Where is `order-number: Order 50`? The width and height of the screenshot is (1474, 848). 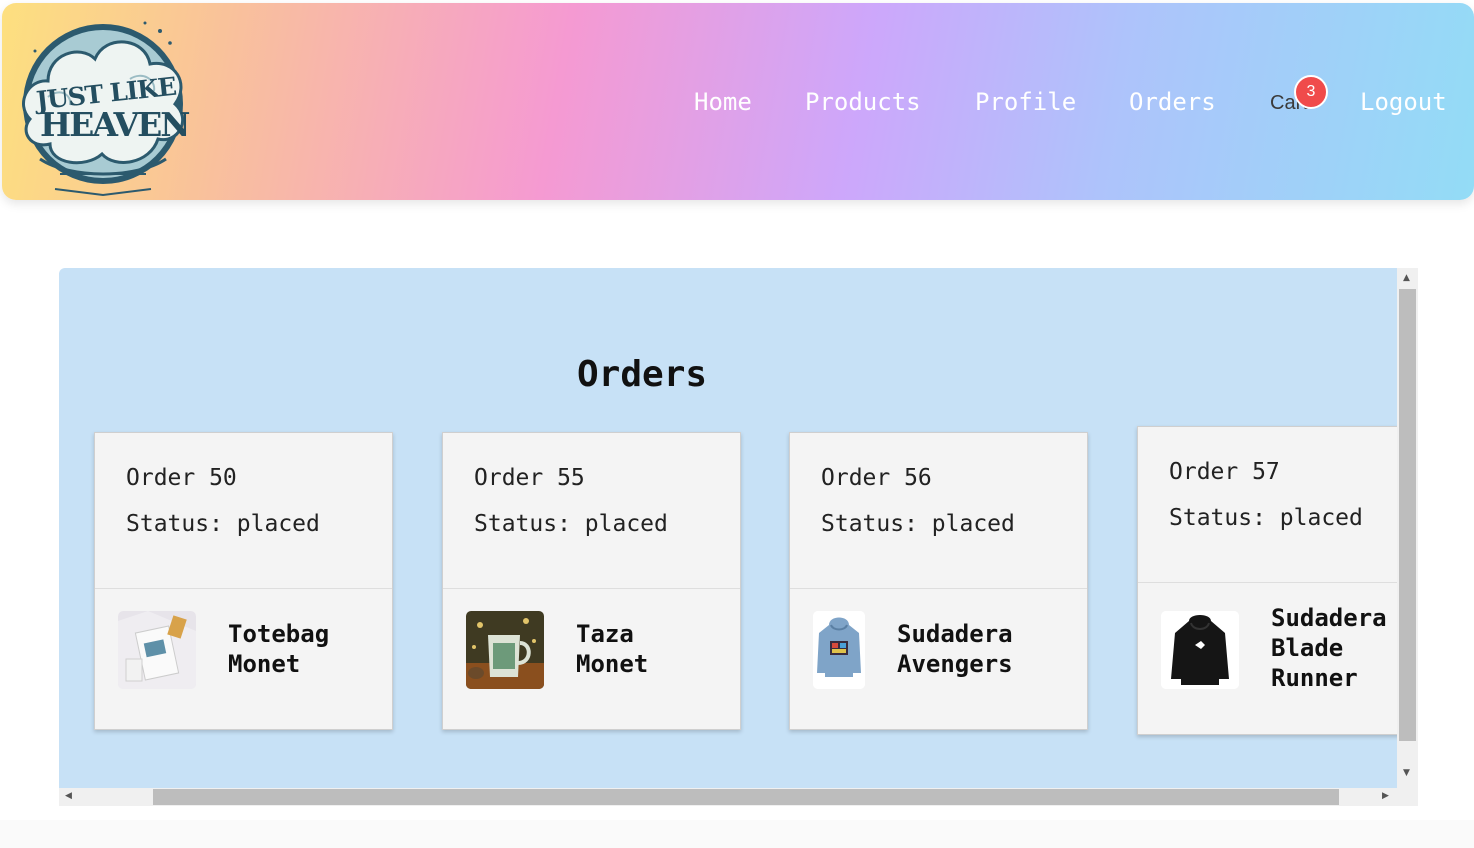
order-number: Order 50 is located at coordinates (181, 478).